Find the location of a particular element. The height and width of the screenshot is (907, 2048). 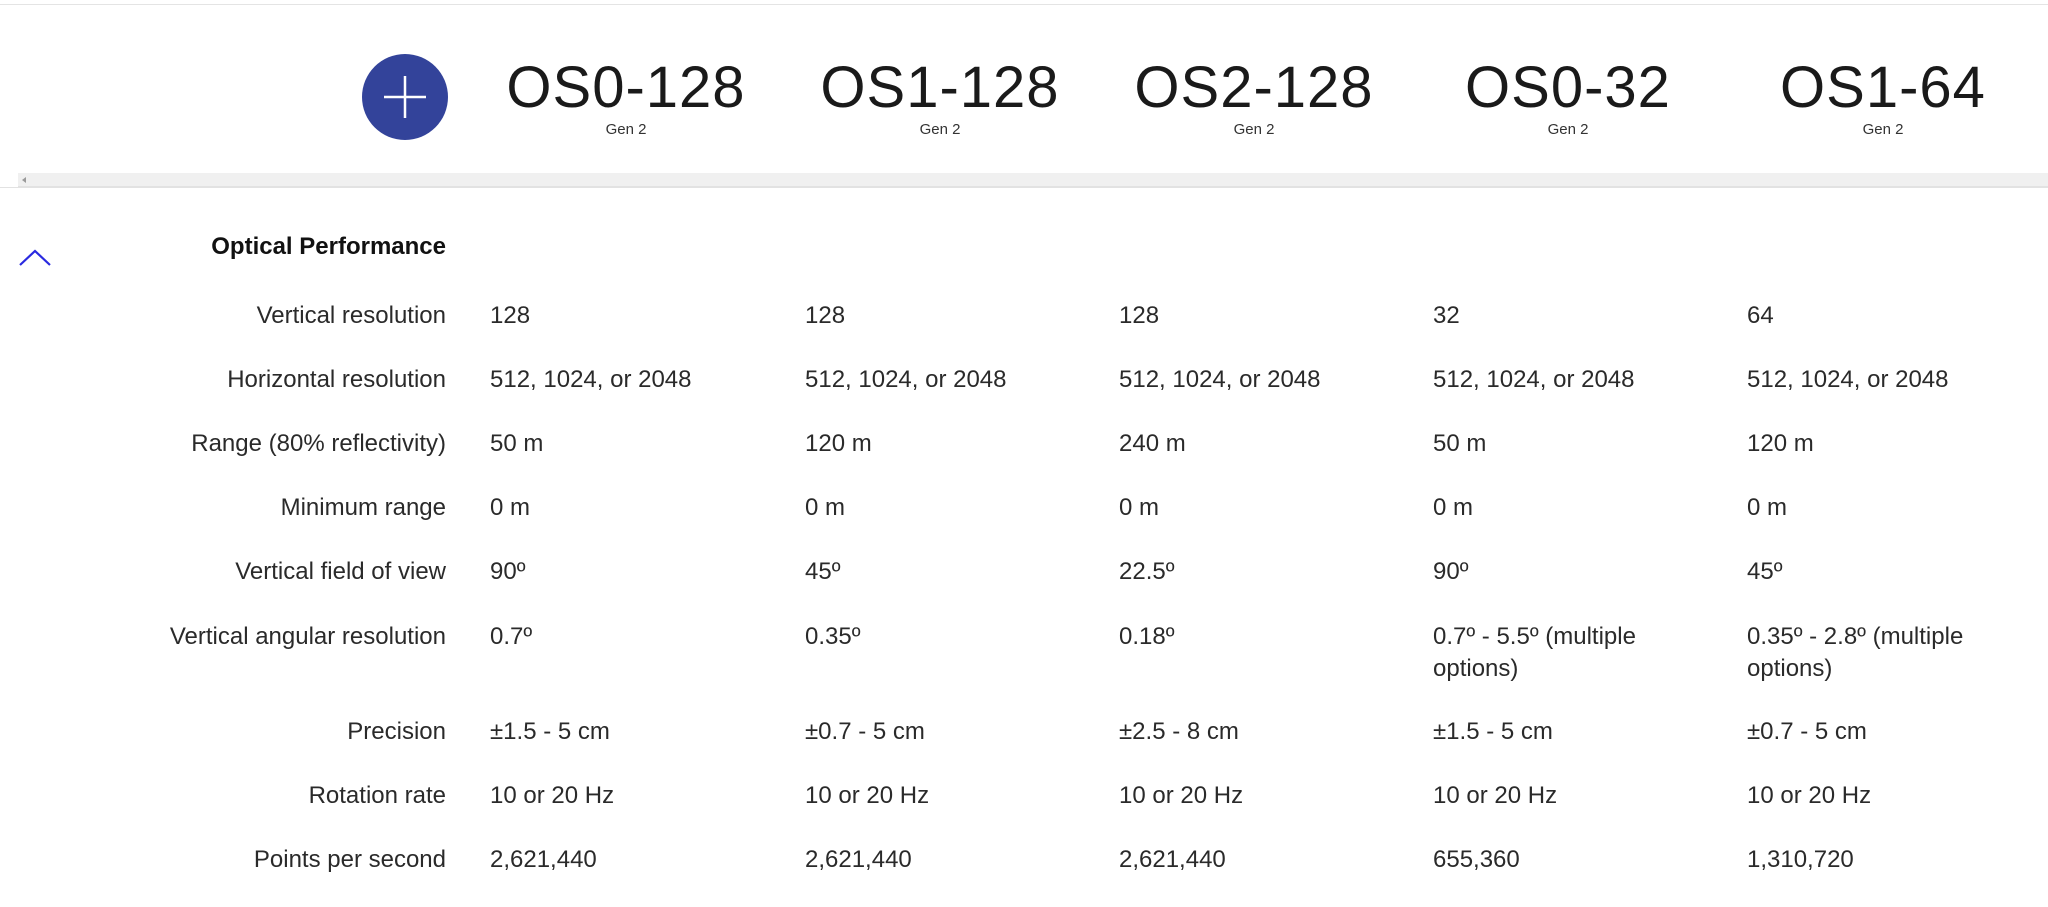

model-column-header: OS2-128 Gen 2 is located at coordinates (1254, 97).